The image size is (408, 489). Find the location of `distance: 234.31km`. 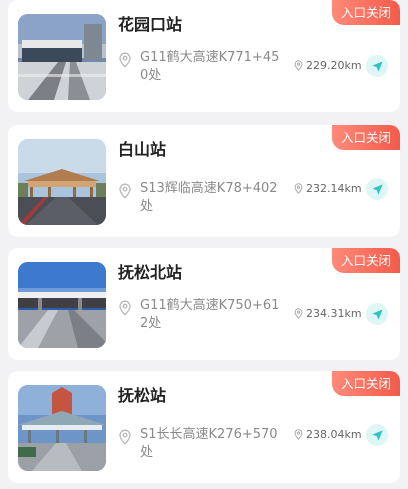

distance: 234.31km is located at coordinates (328, 313).